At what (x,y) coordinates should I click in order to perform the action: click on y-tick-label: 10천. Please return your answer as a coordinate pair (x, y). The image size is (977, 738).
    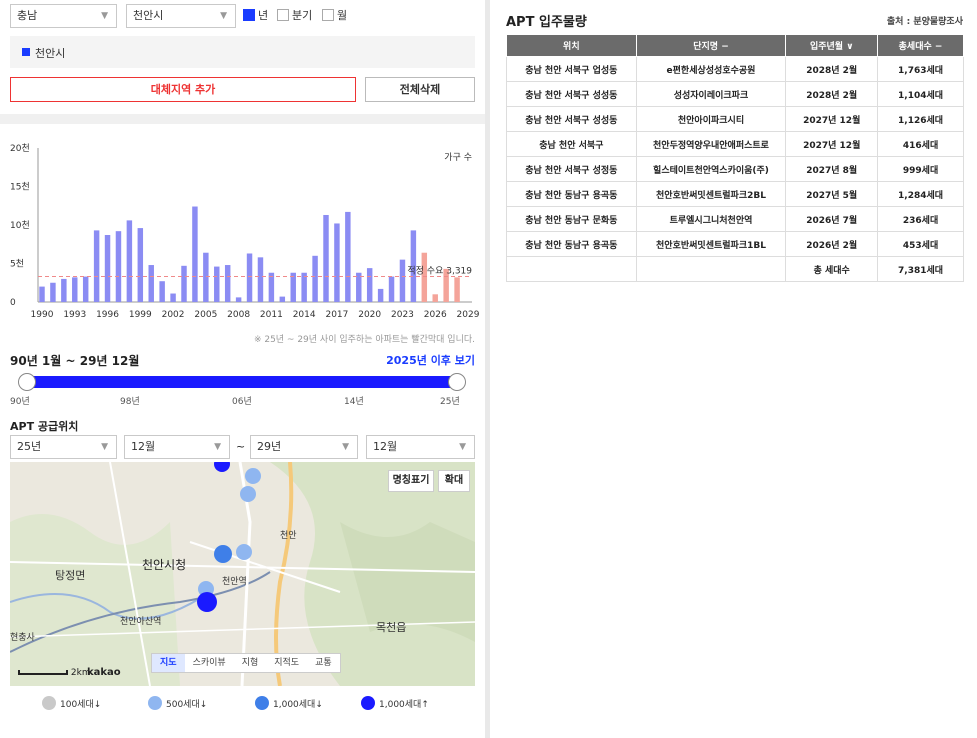
    Looking at the image, I should click on (20, 225).